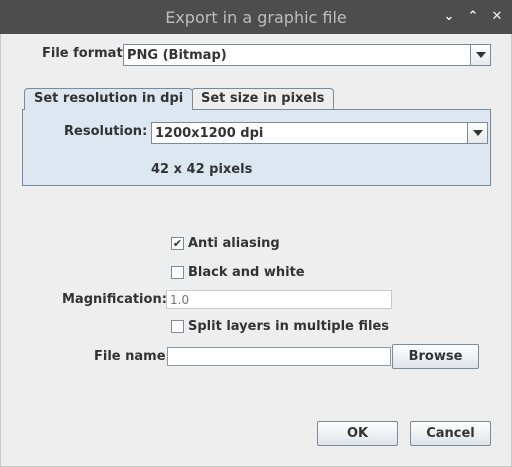 This screenshot has width=512, height=467. What do you see at coordinates (307, 55) in the screenshot?
I see `file-format-select: PNG (Bitmap)` at bounding box center [307, 55].